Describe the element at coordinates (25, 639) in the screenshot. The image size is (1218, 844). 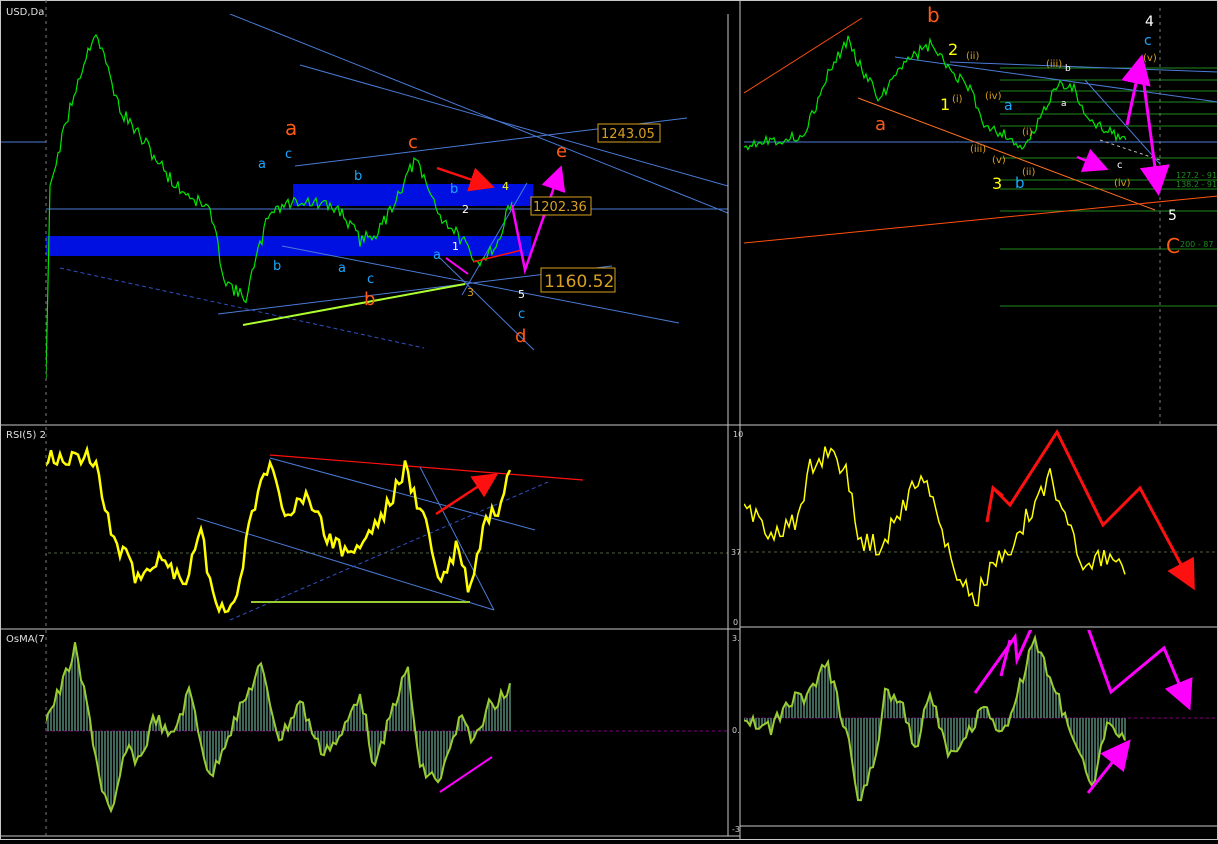
I see `osma-label: OsMA(7` at that location.